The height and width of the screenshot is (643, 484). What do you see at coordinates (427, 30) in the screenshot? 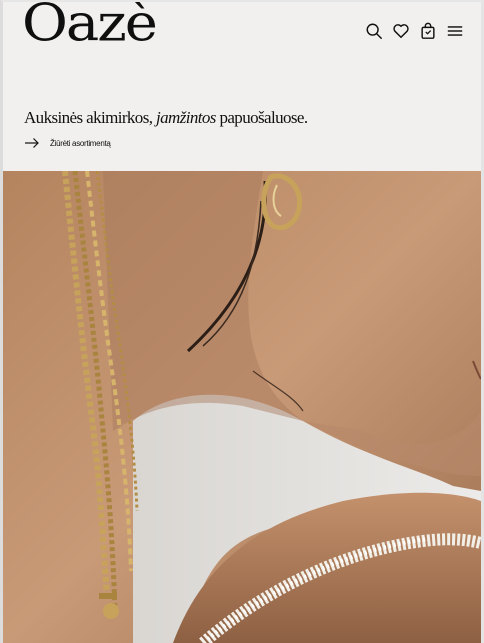
I see `cart-icon` at bounding box center [427, 30].